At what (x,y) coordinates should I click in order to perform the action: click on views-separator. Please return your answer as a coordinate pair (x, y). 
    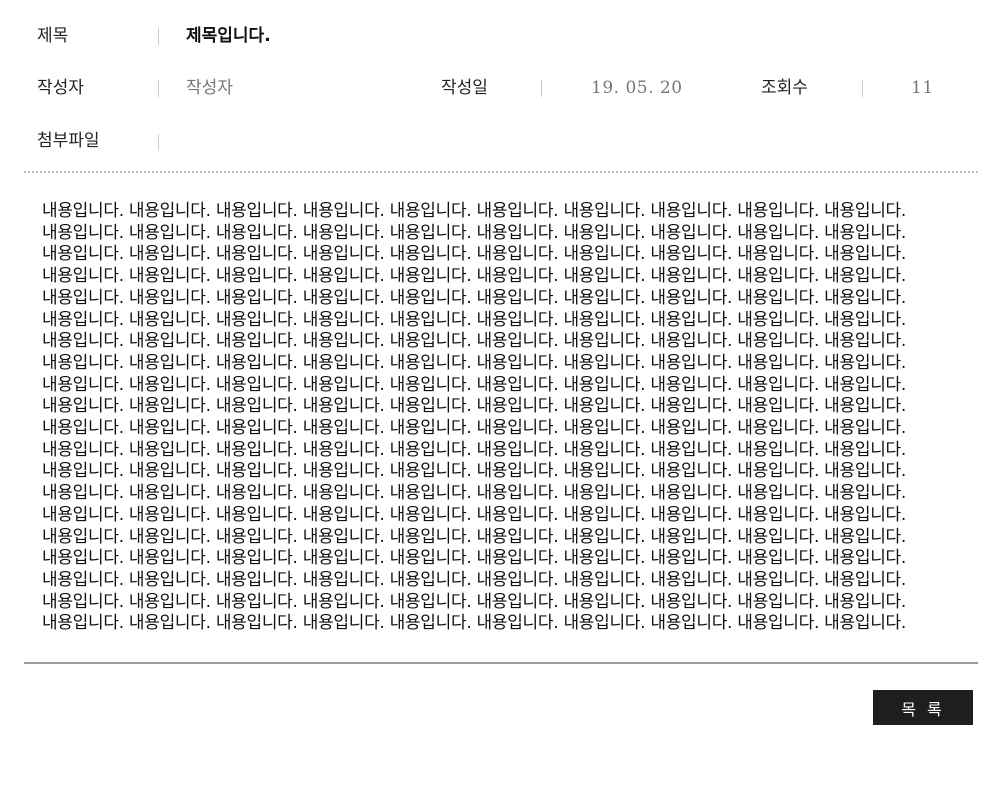
    Looking at the image, I should click on (862, 88).